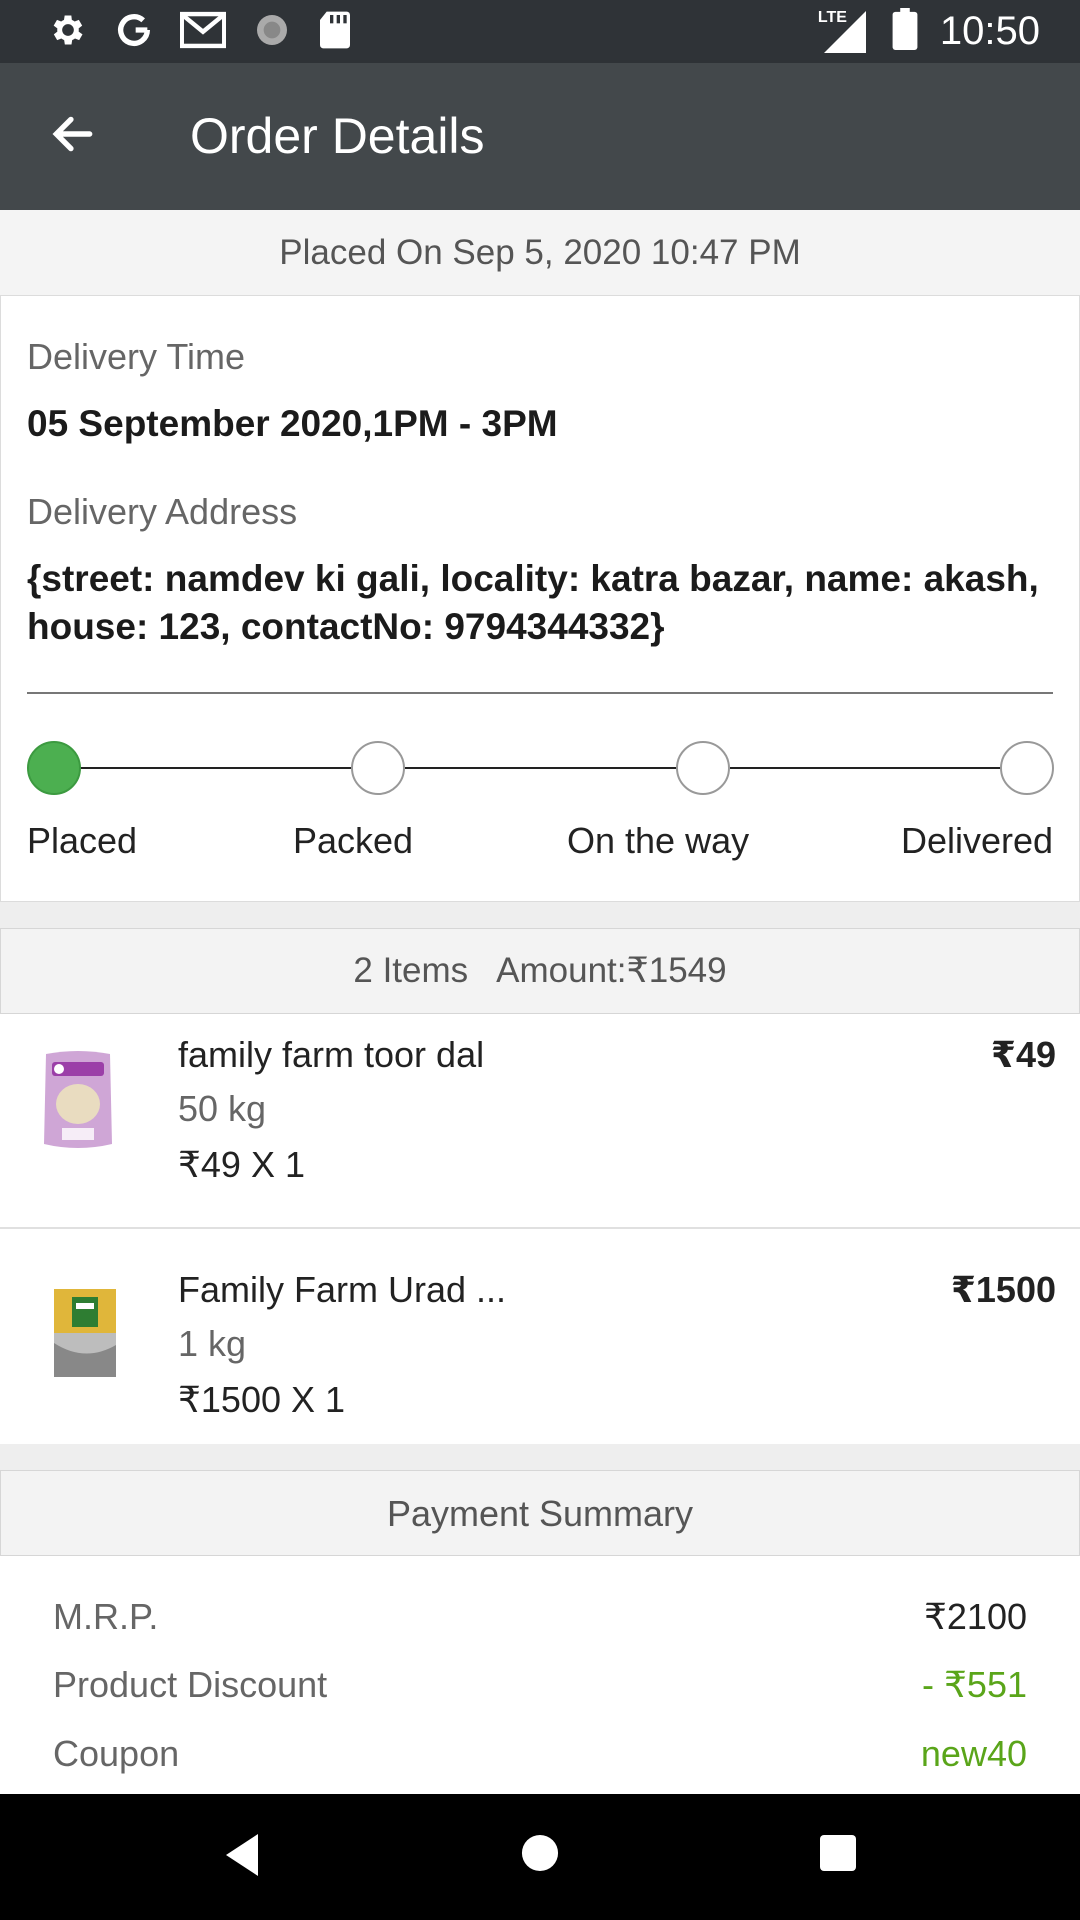  Describe the element at coordinates (212, 1343) in the screenshot. I see `item-quantity: 1 kg` at that location.